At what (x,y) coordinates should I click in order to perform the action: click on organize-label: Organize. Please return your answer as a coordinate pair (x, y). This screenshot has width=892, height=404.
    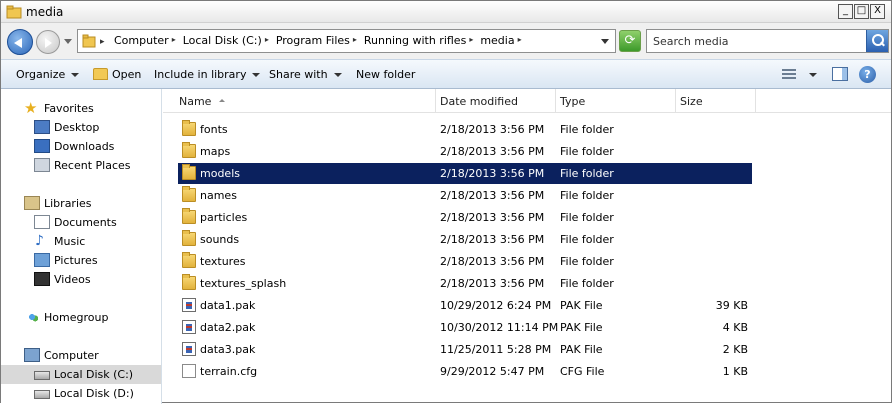
    Looking at the image, I should click on (41, 74).